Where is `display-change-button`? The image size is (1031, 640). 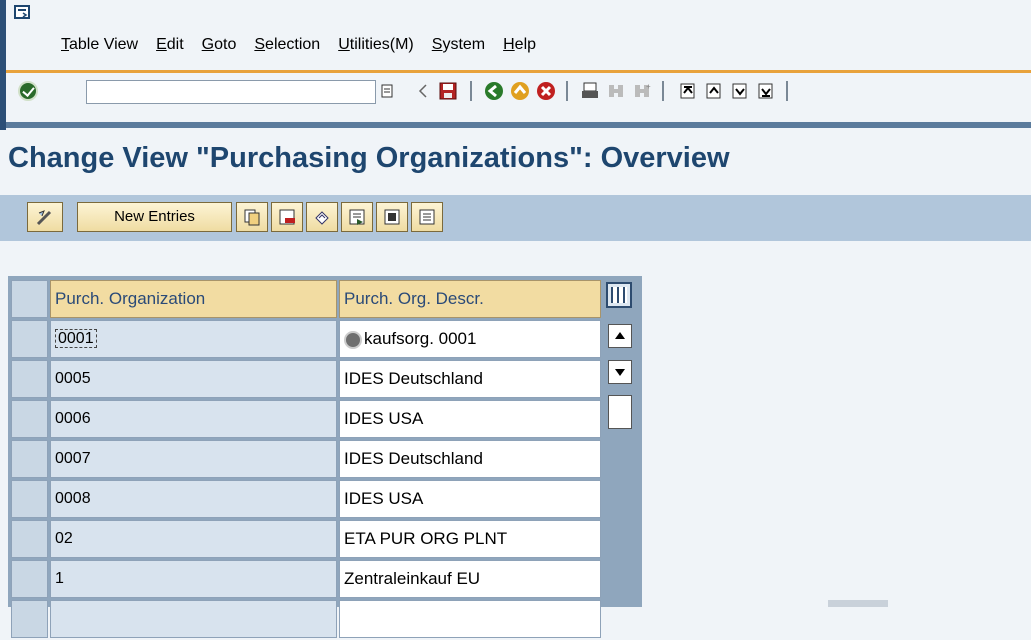 display-change-button is located at coordinates (45, 217).